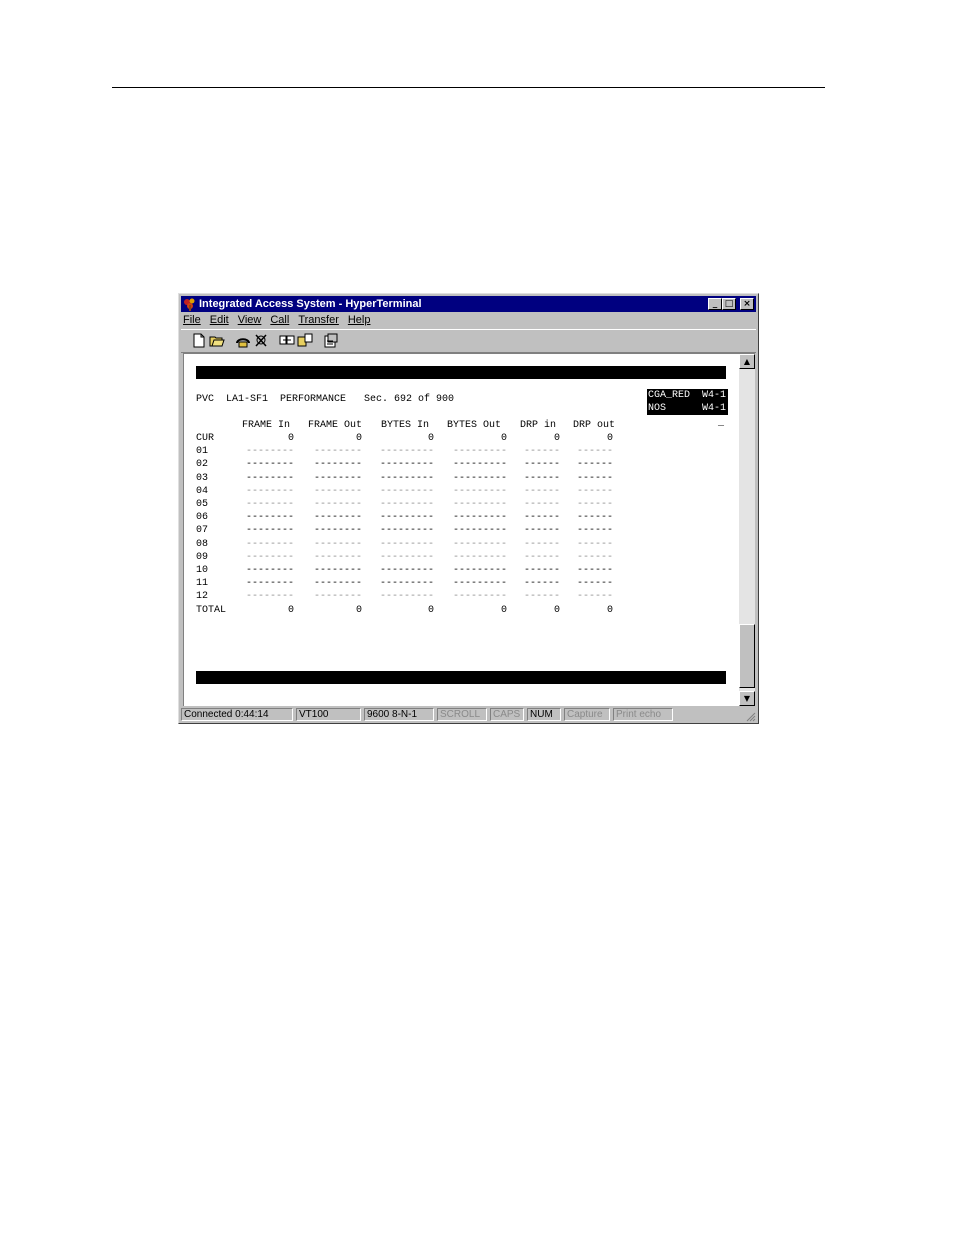 The width and height of the screenshot is (954, 1235). What do you see at coordinates (223, 385) in the screenshot?
I see `header-location: unknown` at bounding box center [223, 385].